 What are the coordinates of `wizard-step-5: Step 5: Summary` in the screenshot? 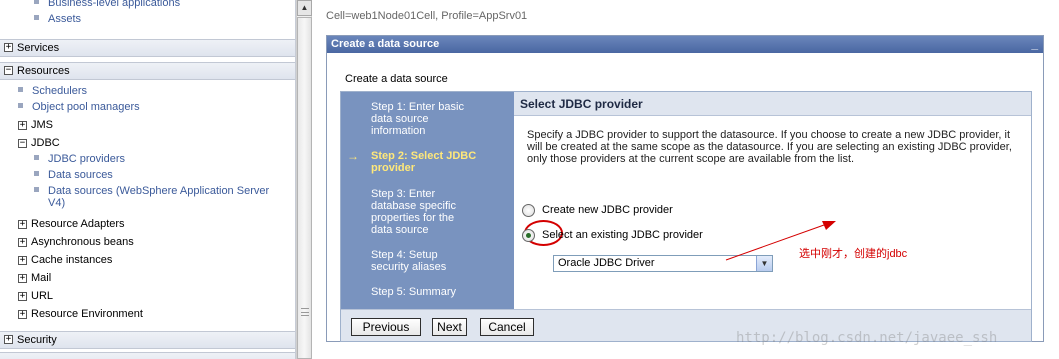 It's located at (436, 292).